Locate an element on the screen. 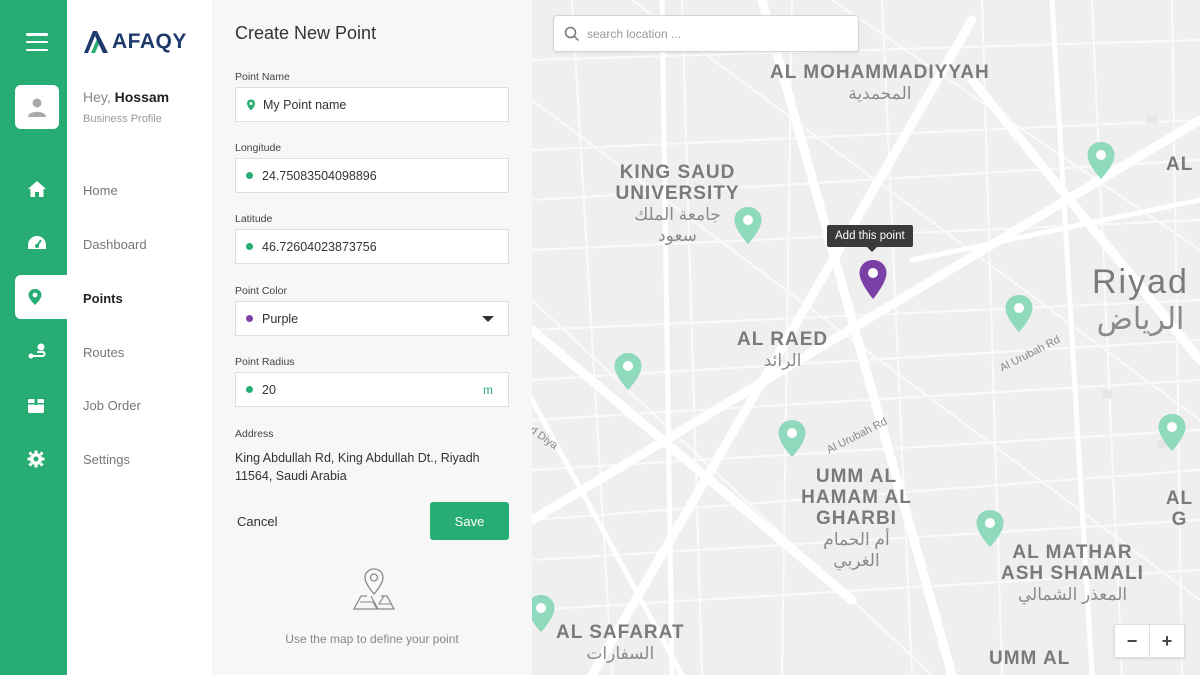  area-label: AL G is located at coordinates (1179, 509).